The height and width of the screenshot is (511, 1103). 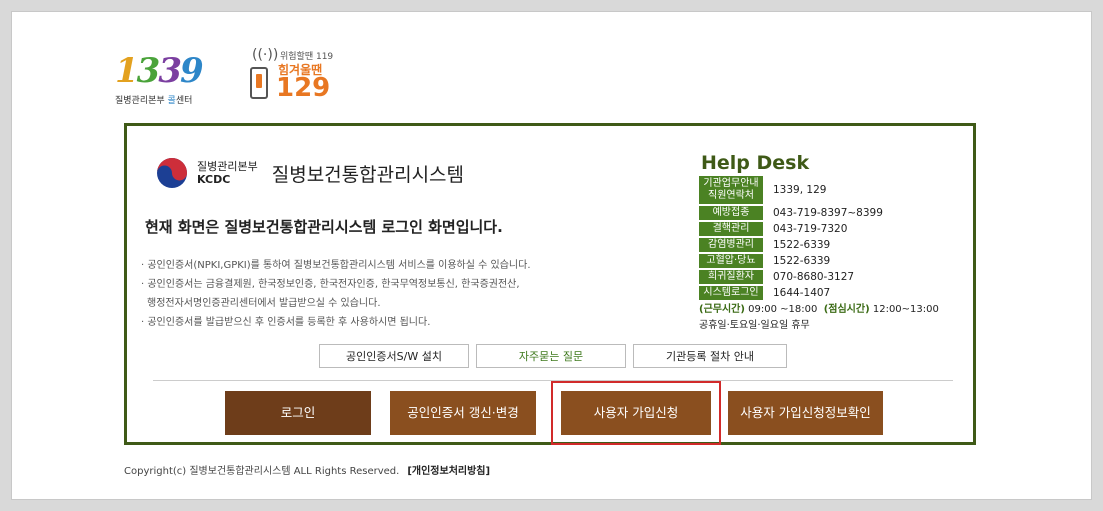 I want to click on help-desk-title: Help Desk, so click(x=755, y=163).